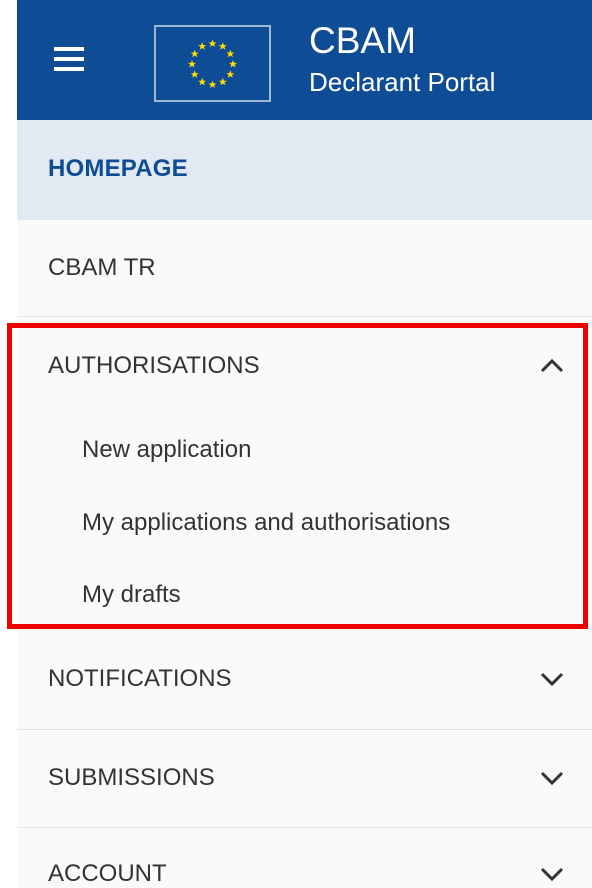 The image size is (592, 888). I want to click on nav-item-cbam-tr: CBAM TR, so click(102, 268).